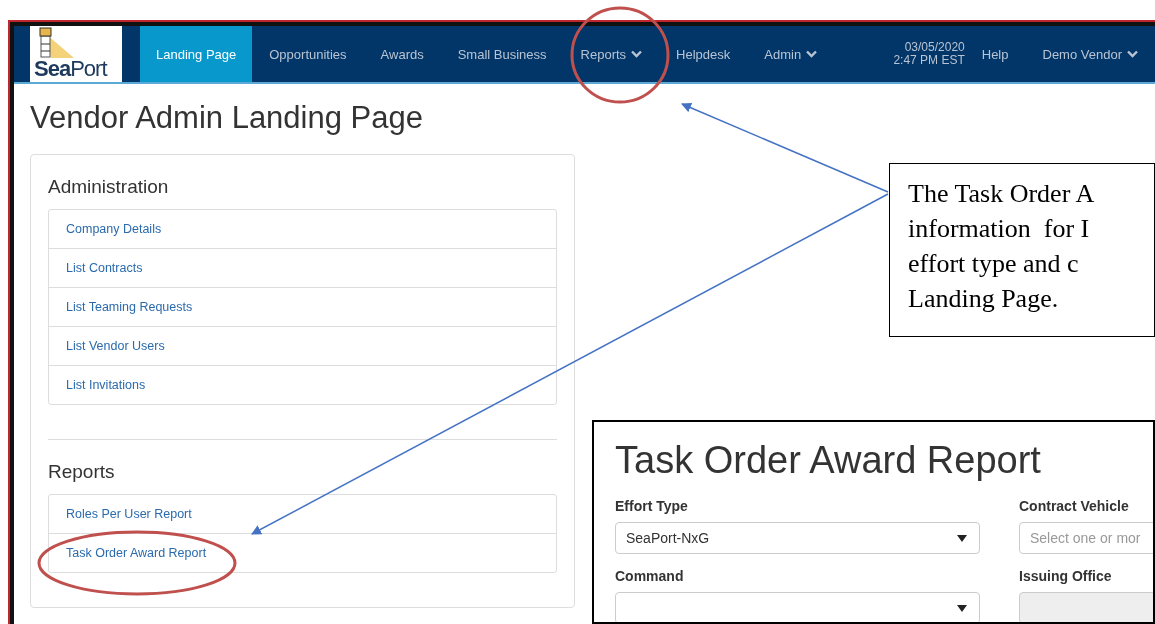 The height and width of the screenshot is (624, 1155). I want to click on nav-link: Opportunities, so click(308, 54).